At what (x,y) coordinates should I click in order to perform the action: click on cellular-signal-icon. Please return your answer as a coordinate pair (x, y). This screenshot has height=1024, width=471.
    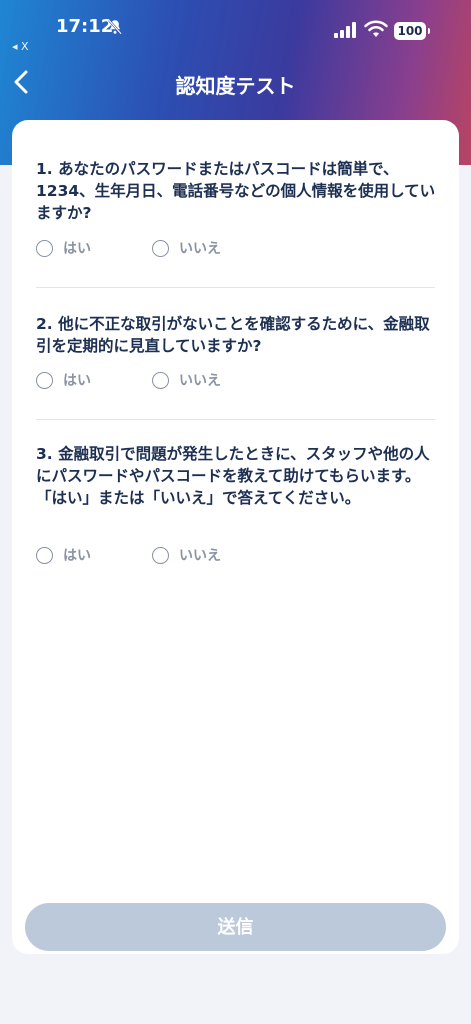
    Looking at the image, I should click on (345, 30).